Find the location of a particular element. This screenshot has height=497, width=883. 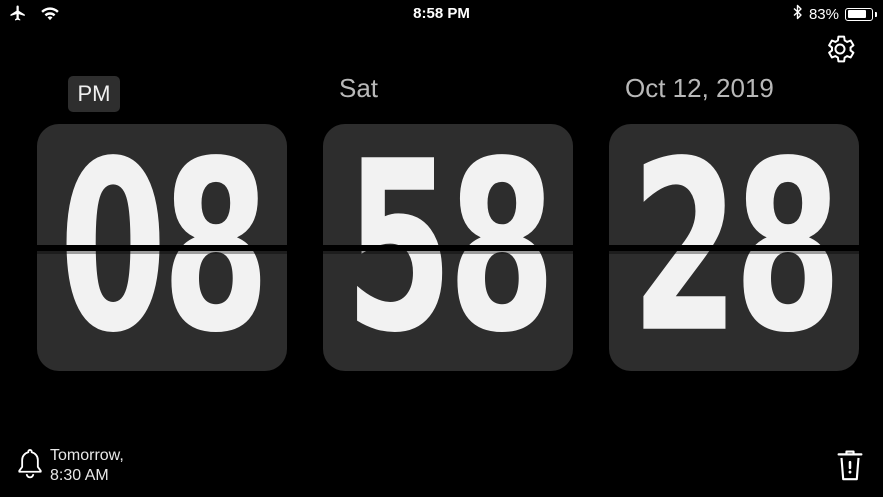

date-label: Oct 12, 2019 is located at coordinates (699, 88).